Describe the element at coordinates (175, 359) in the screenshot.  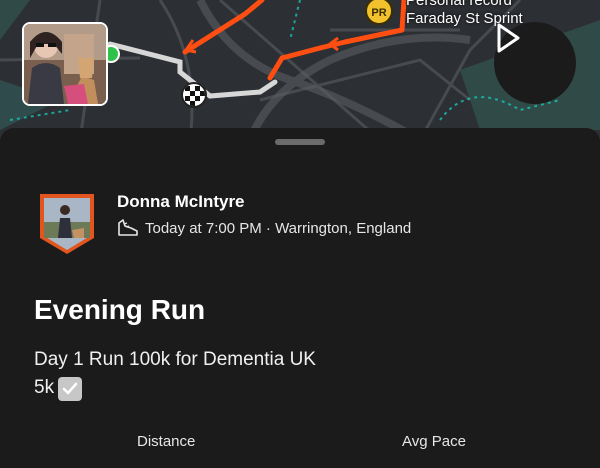
I see `description-line-1: Day 1 Run 100k for Dementia UK` at that location.